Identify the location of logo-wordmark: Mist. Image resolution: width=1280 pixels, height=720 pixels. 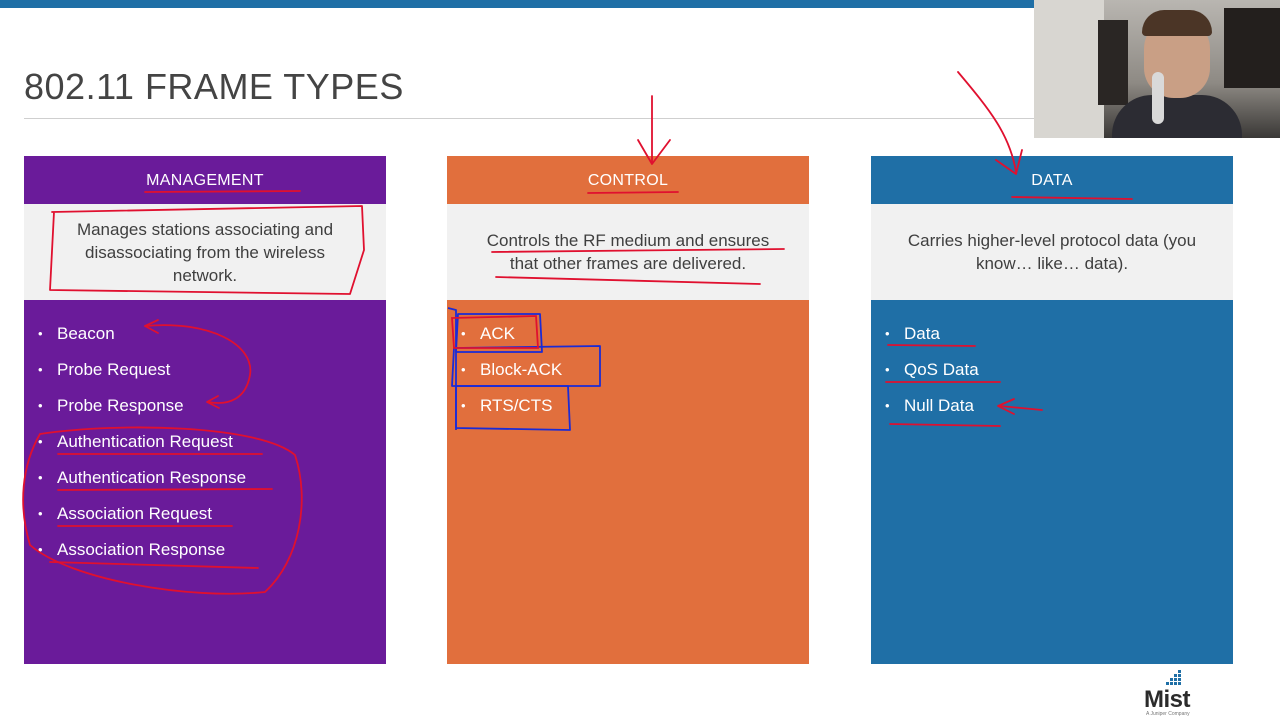
(1167, 699).